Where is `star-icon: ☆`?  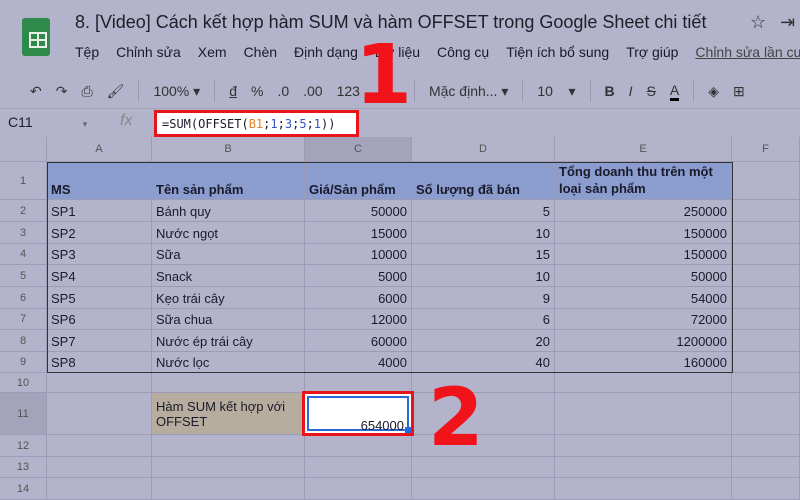
star-icon: ☆ is located at coordinates (758, 22).